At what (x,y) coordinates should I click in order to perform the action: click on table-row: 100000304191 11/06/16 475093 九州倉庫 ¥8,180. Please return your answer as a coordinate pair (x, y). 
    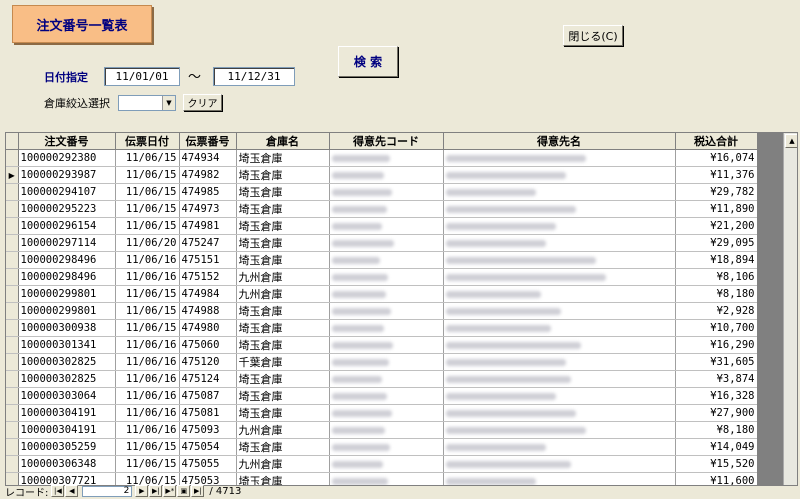
    Looking at the image, I should click on (382, 430).